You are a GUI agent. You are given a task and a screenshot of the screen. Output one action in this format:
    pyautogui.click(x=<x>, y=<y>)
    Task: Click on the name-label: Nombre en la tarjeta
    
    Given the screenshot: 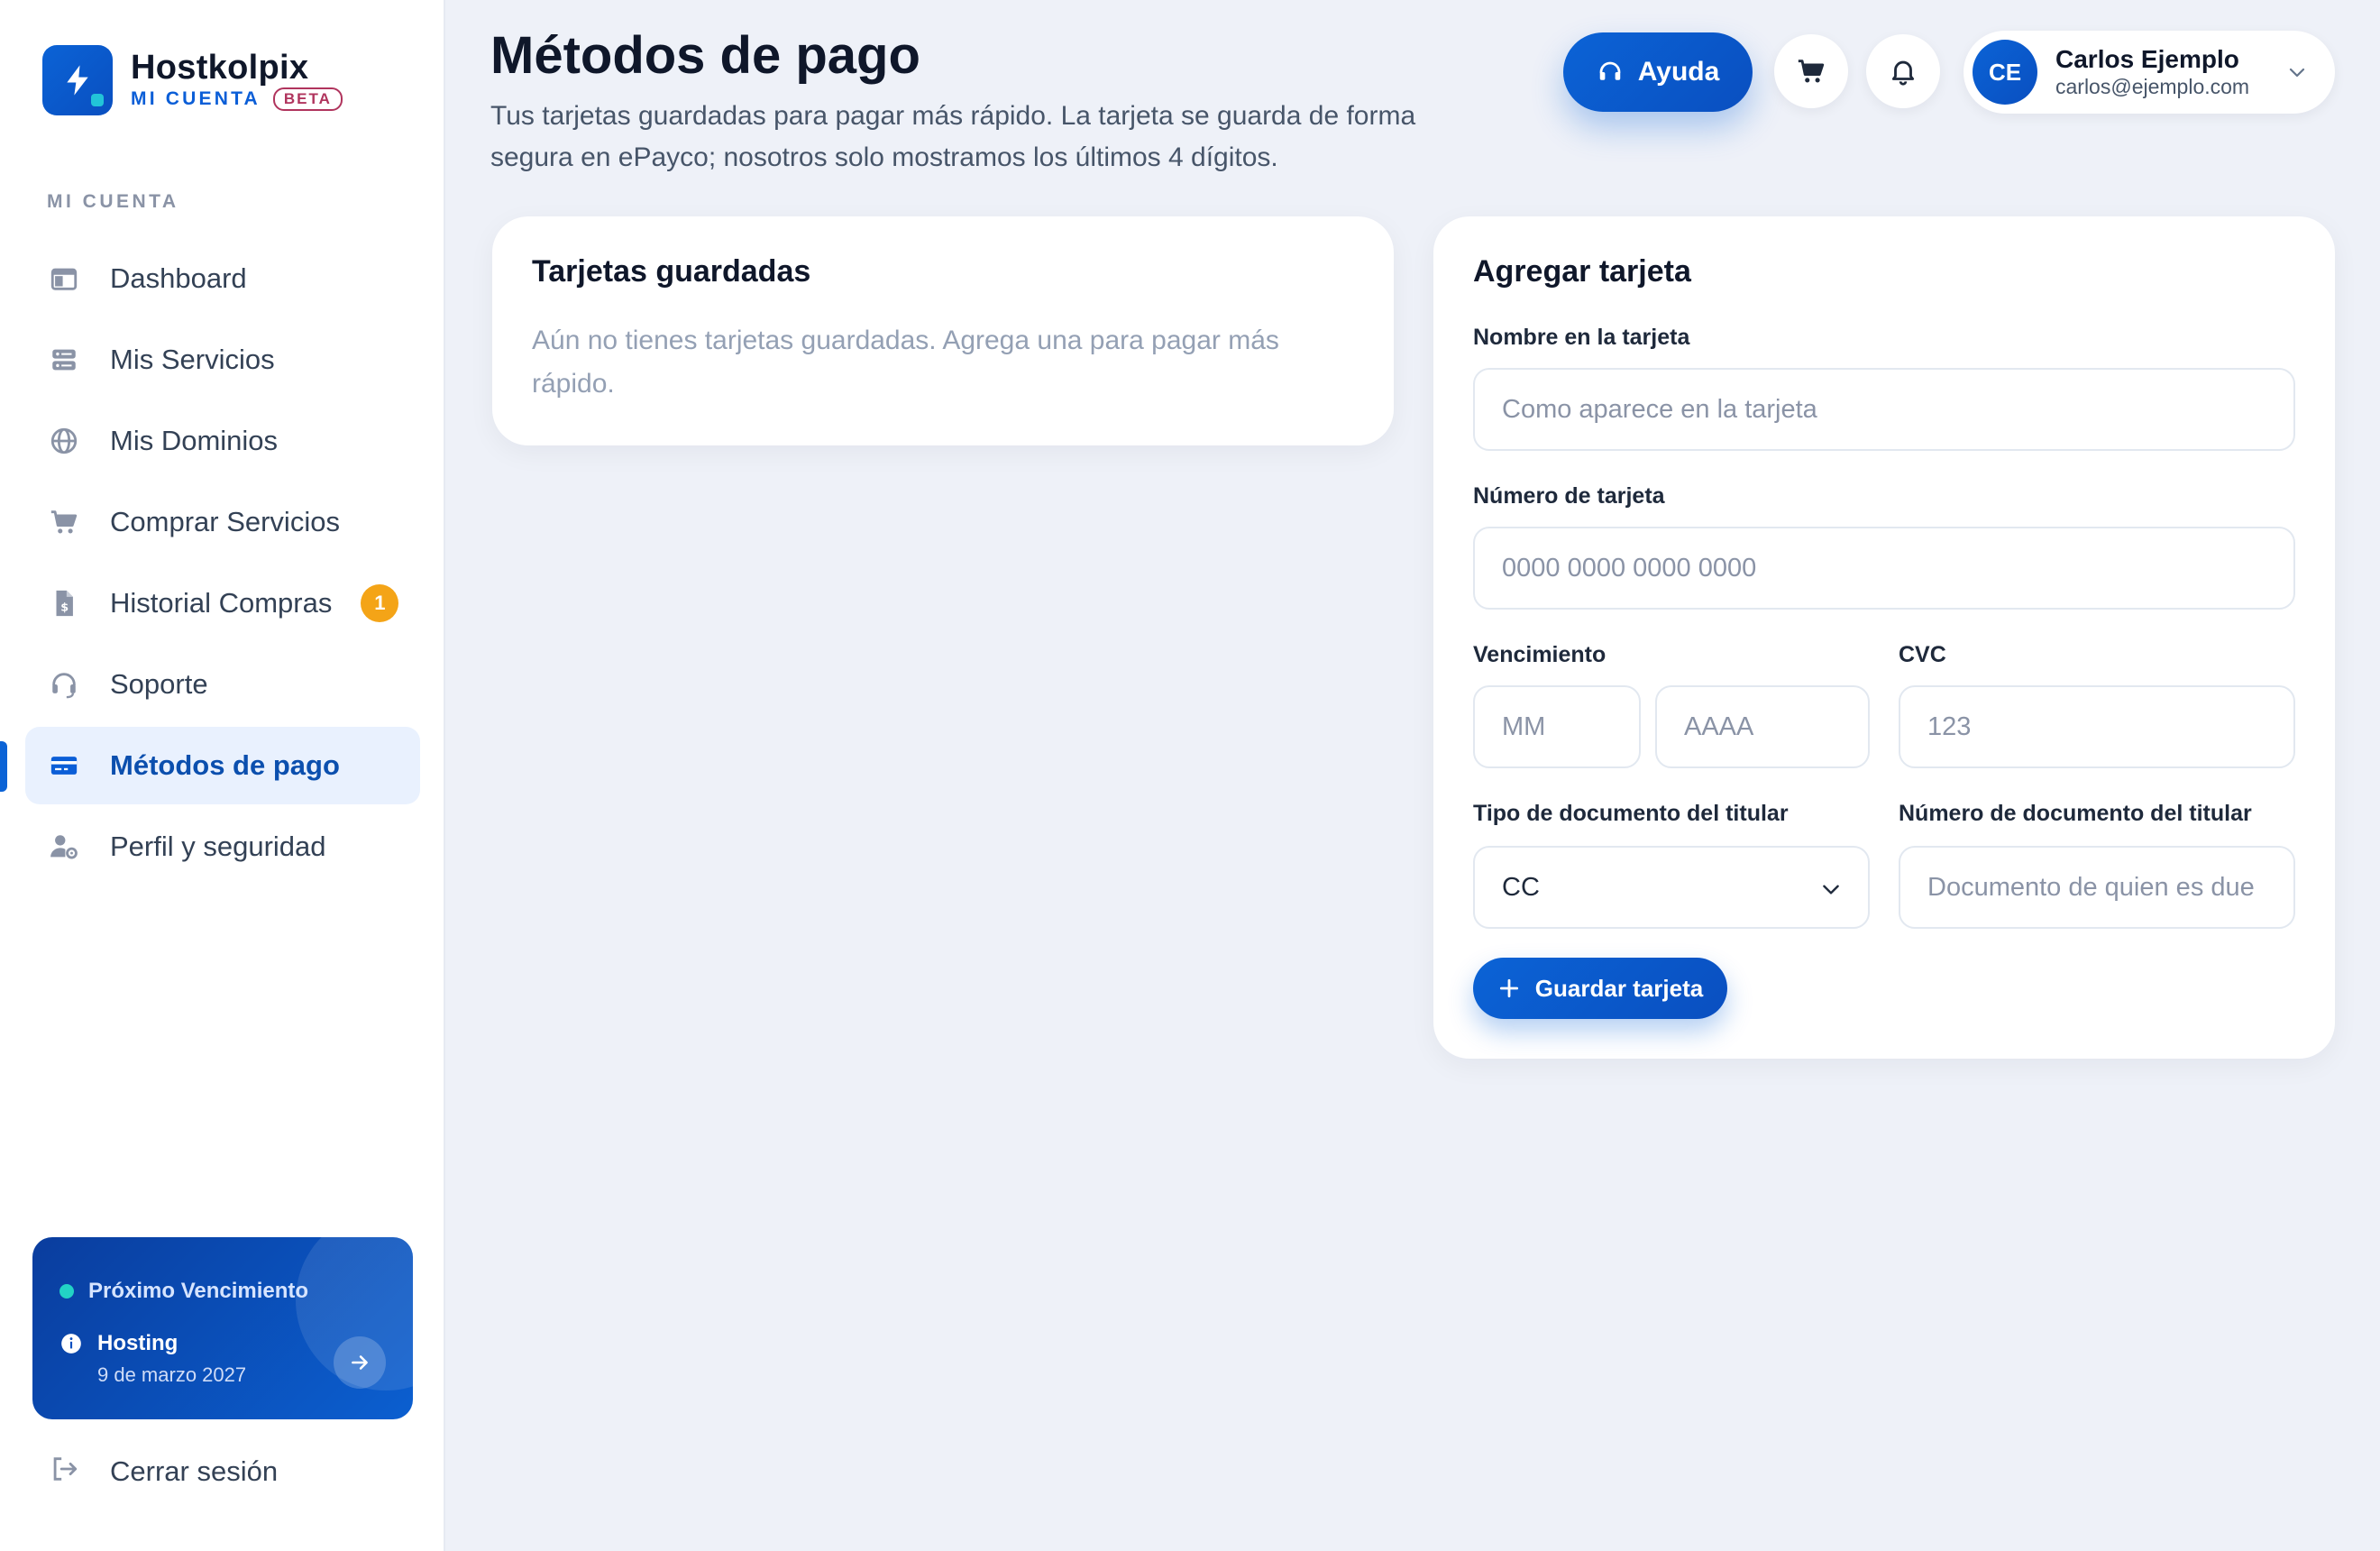 What is the action you would take?
    pyautogui.click(x=1581, y=337)
    